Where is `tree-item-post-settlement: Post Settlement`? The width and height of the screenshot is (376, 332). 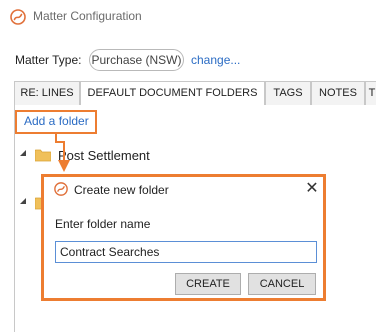
tree-item-post-settlement: Post Settlement is located at coordinates (120, 156).